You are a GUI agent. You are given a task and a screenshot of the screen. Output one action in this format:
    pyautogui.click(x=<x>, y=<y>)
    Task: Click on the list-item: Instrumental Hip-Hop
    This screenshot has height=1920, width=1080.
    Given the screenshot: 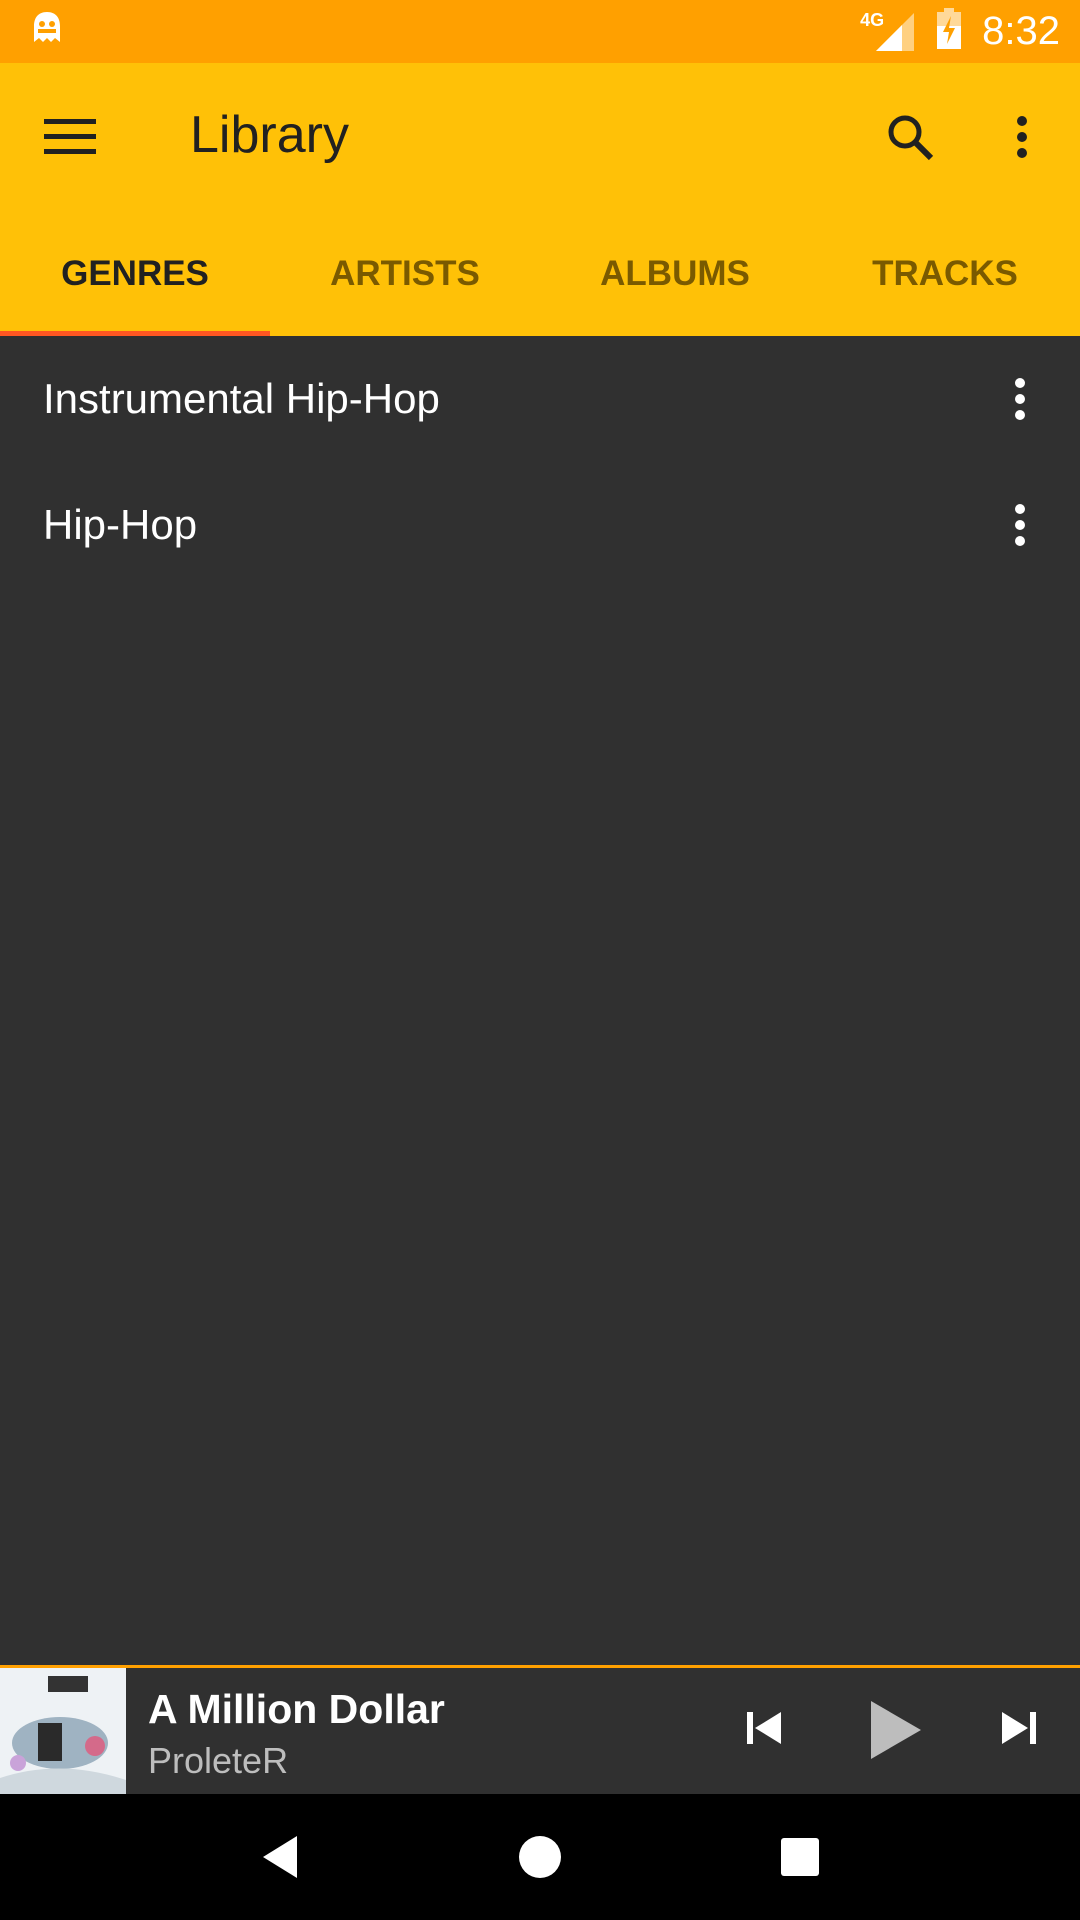 What is the action you would take?
    pyautogui.click(x=540, y=399)
    